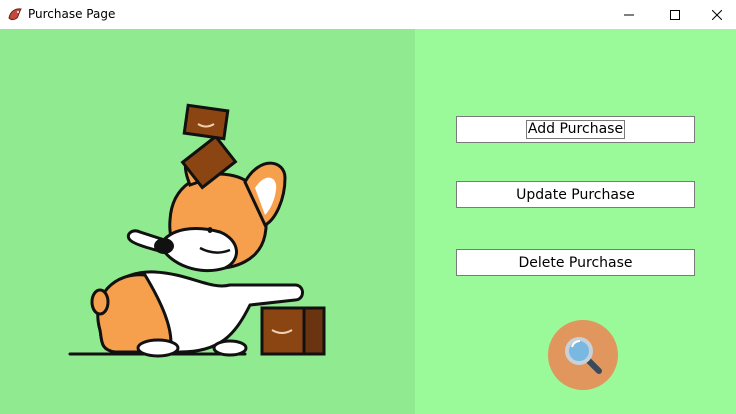 Image resolution: width=736 pixels, height=414 pixels. I want to click on delete-purchase-label: Delete Purchase, so click(575, 262).